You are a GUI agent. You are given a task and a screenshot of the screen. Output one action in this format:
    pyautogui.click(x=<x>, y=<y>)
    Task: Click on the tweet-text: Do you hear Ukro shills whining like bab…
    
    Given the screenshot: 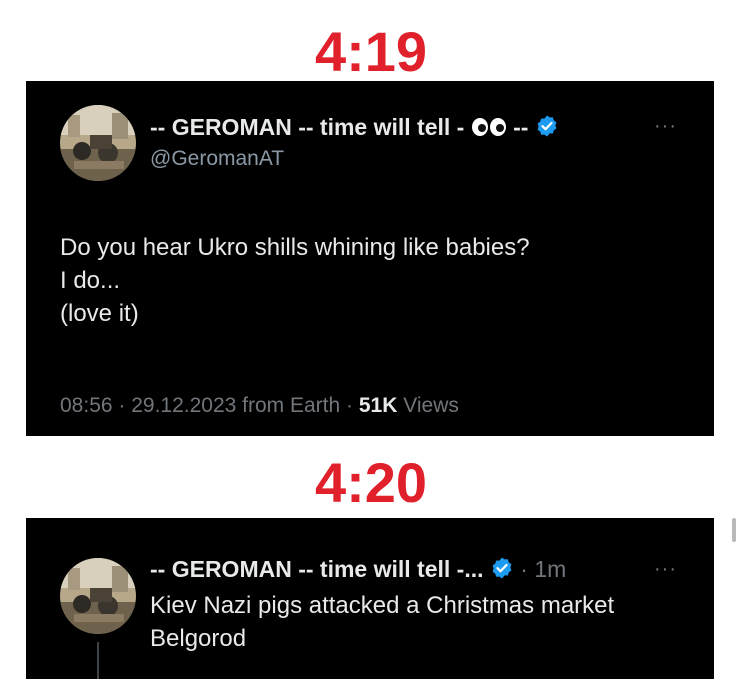 What is the action you would take?
    pyautogui.click(x=295, y=280)
    